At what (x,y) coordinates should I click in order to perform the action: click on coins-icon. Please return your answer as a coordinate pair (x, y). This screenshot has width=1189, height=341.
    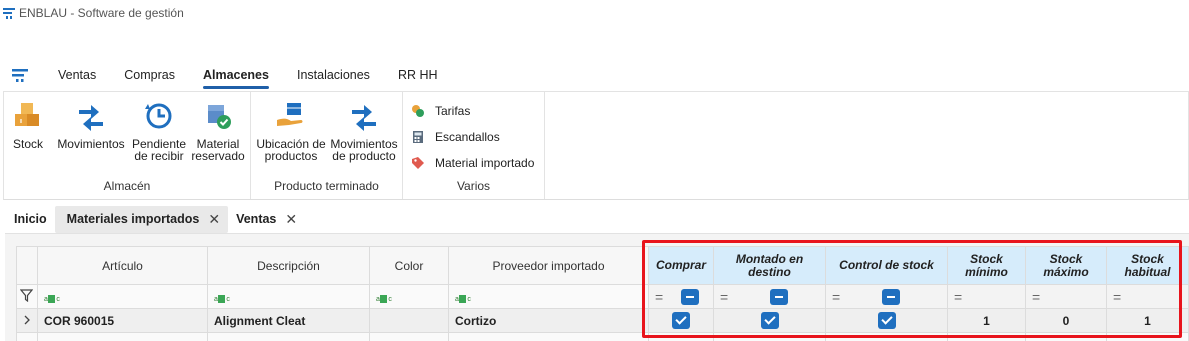
    Looking at the image, I should click on (418, 111).